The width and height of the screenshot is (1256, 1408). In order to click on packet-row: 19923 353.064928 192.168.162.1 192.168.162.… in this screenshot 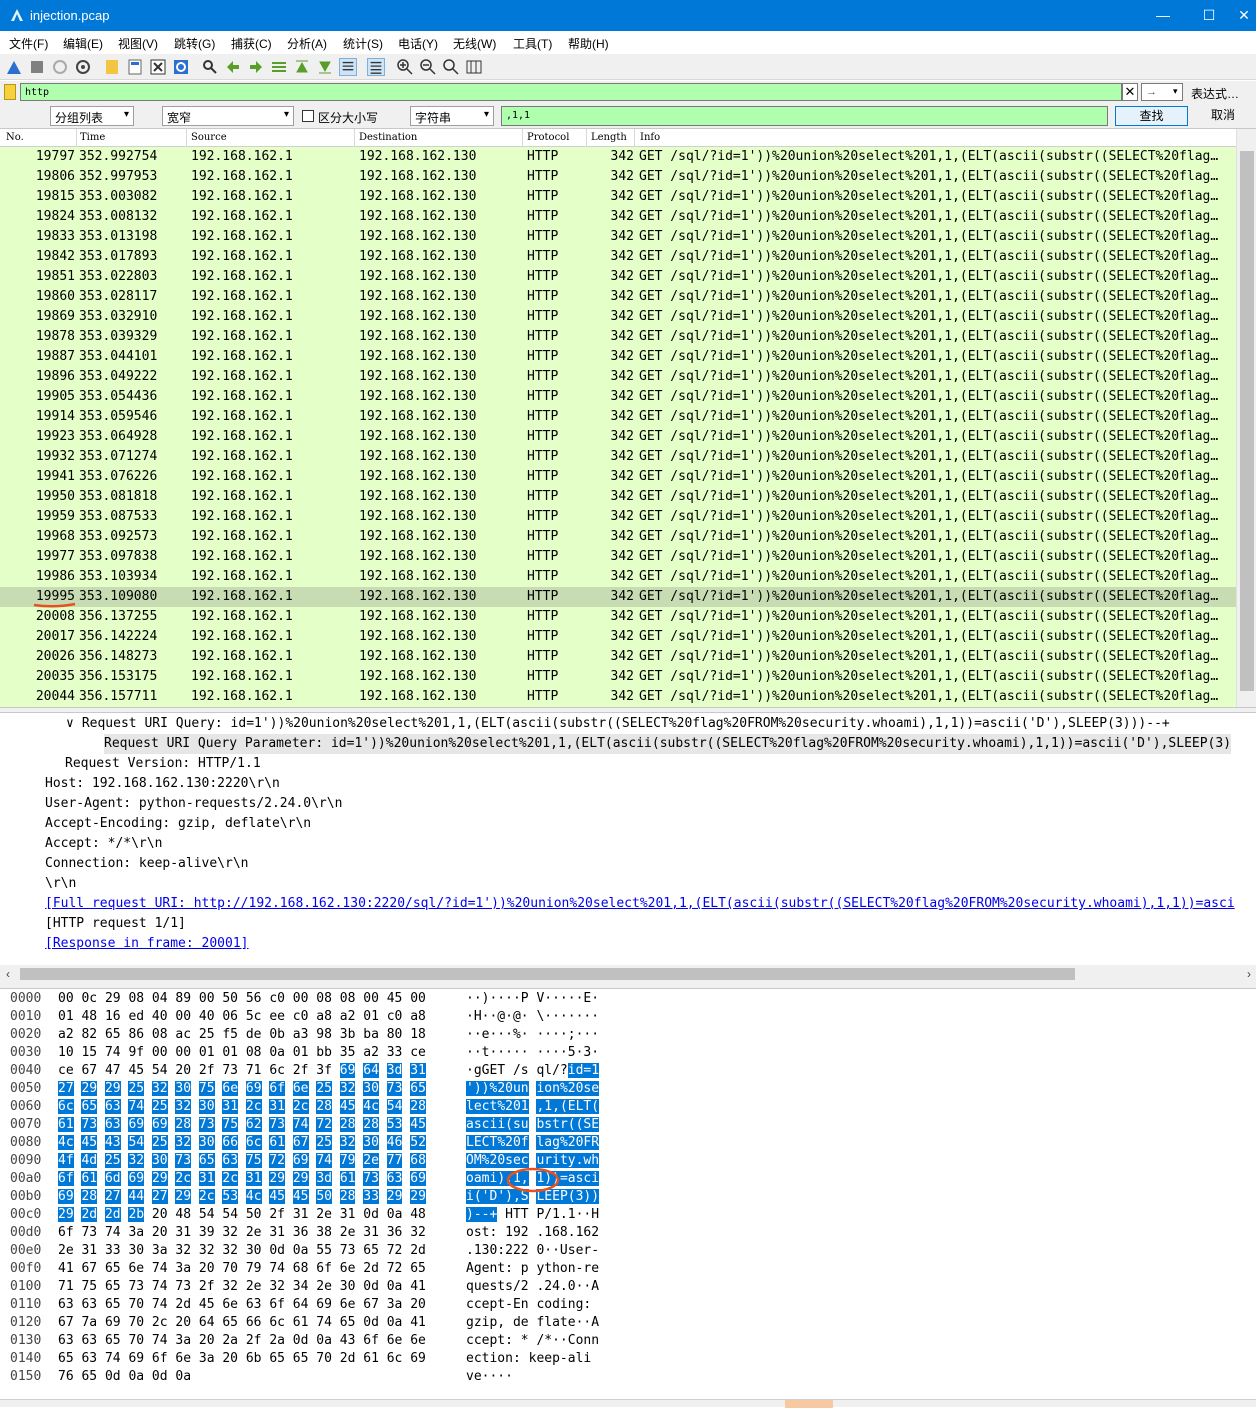, I will do `click(618, 437)`.